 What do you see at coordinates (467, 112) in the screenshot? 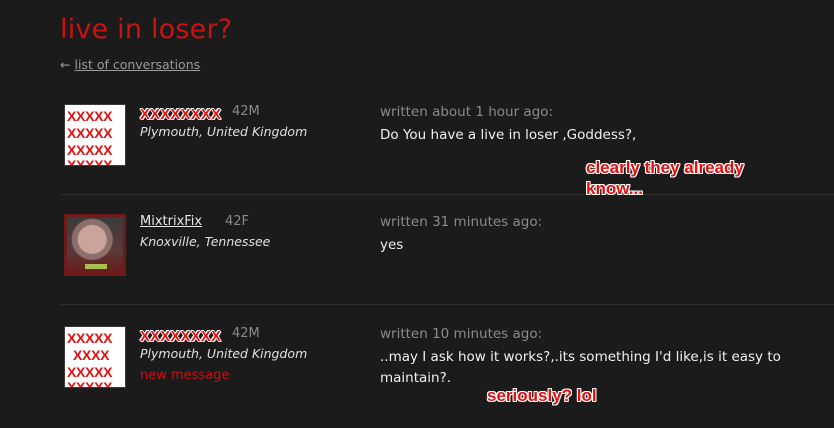
I see `written-time: written about 1 hour ago:` at bounding box center [467, 112].